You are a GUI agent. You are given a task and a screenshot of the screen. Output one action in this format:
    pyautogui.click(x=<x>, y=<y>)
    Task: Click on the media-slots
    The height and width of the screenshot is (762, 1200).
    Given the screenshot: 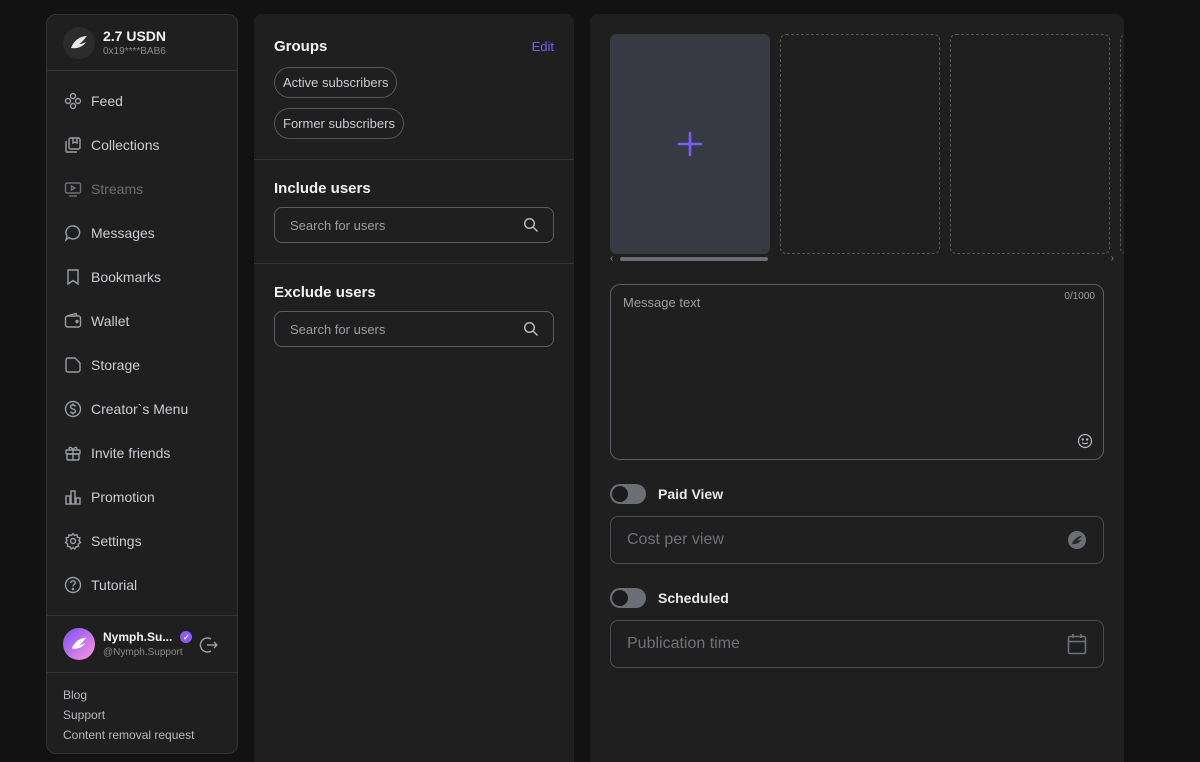 What is the action you would take?
    pyautogui.click(x=867, y=144)
    